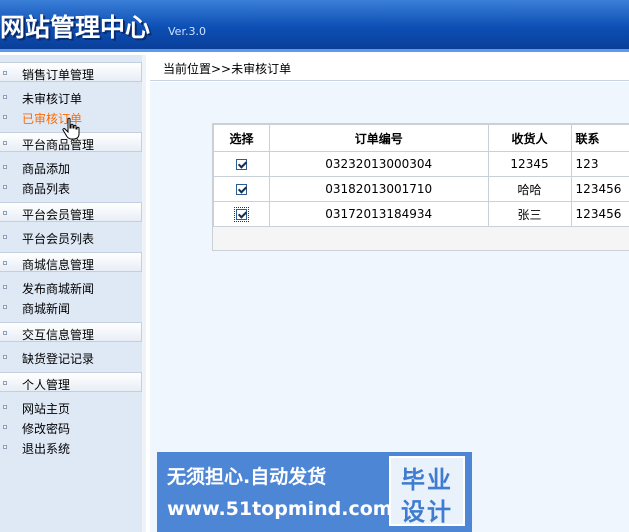 This screenshot has width=629, height=532. I want to click on sidebar-section-label: 商城信息管理, so click(58, 265).